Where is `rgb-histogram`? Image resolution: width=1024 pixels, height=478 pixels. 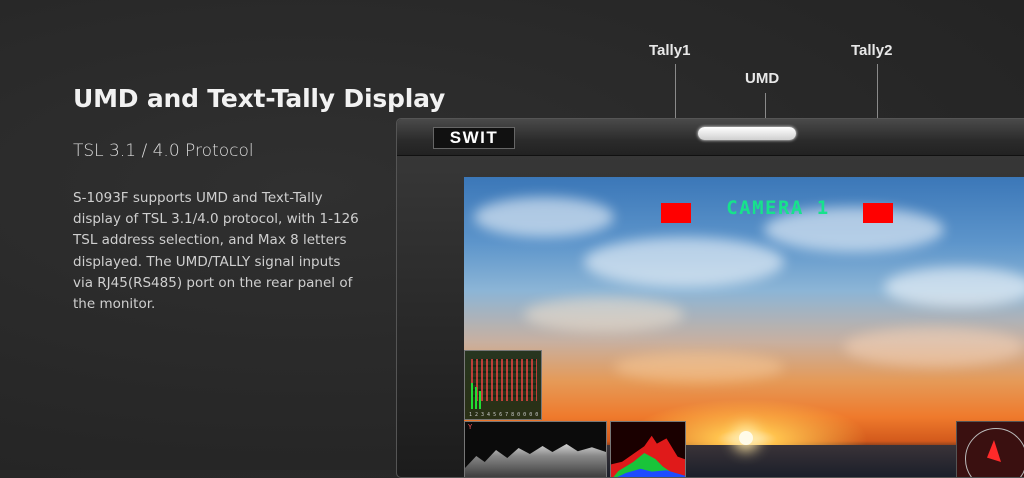 rgb-histogram is located at coordinates (648, 449).